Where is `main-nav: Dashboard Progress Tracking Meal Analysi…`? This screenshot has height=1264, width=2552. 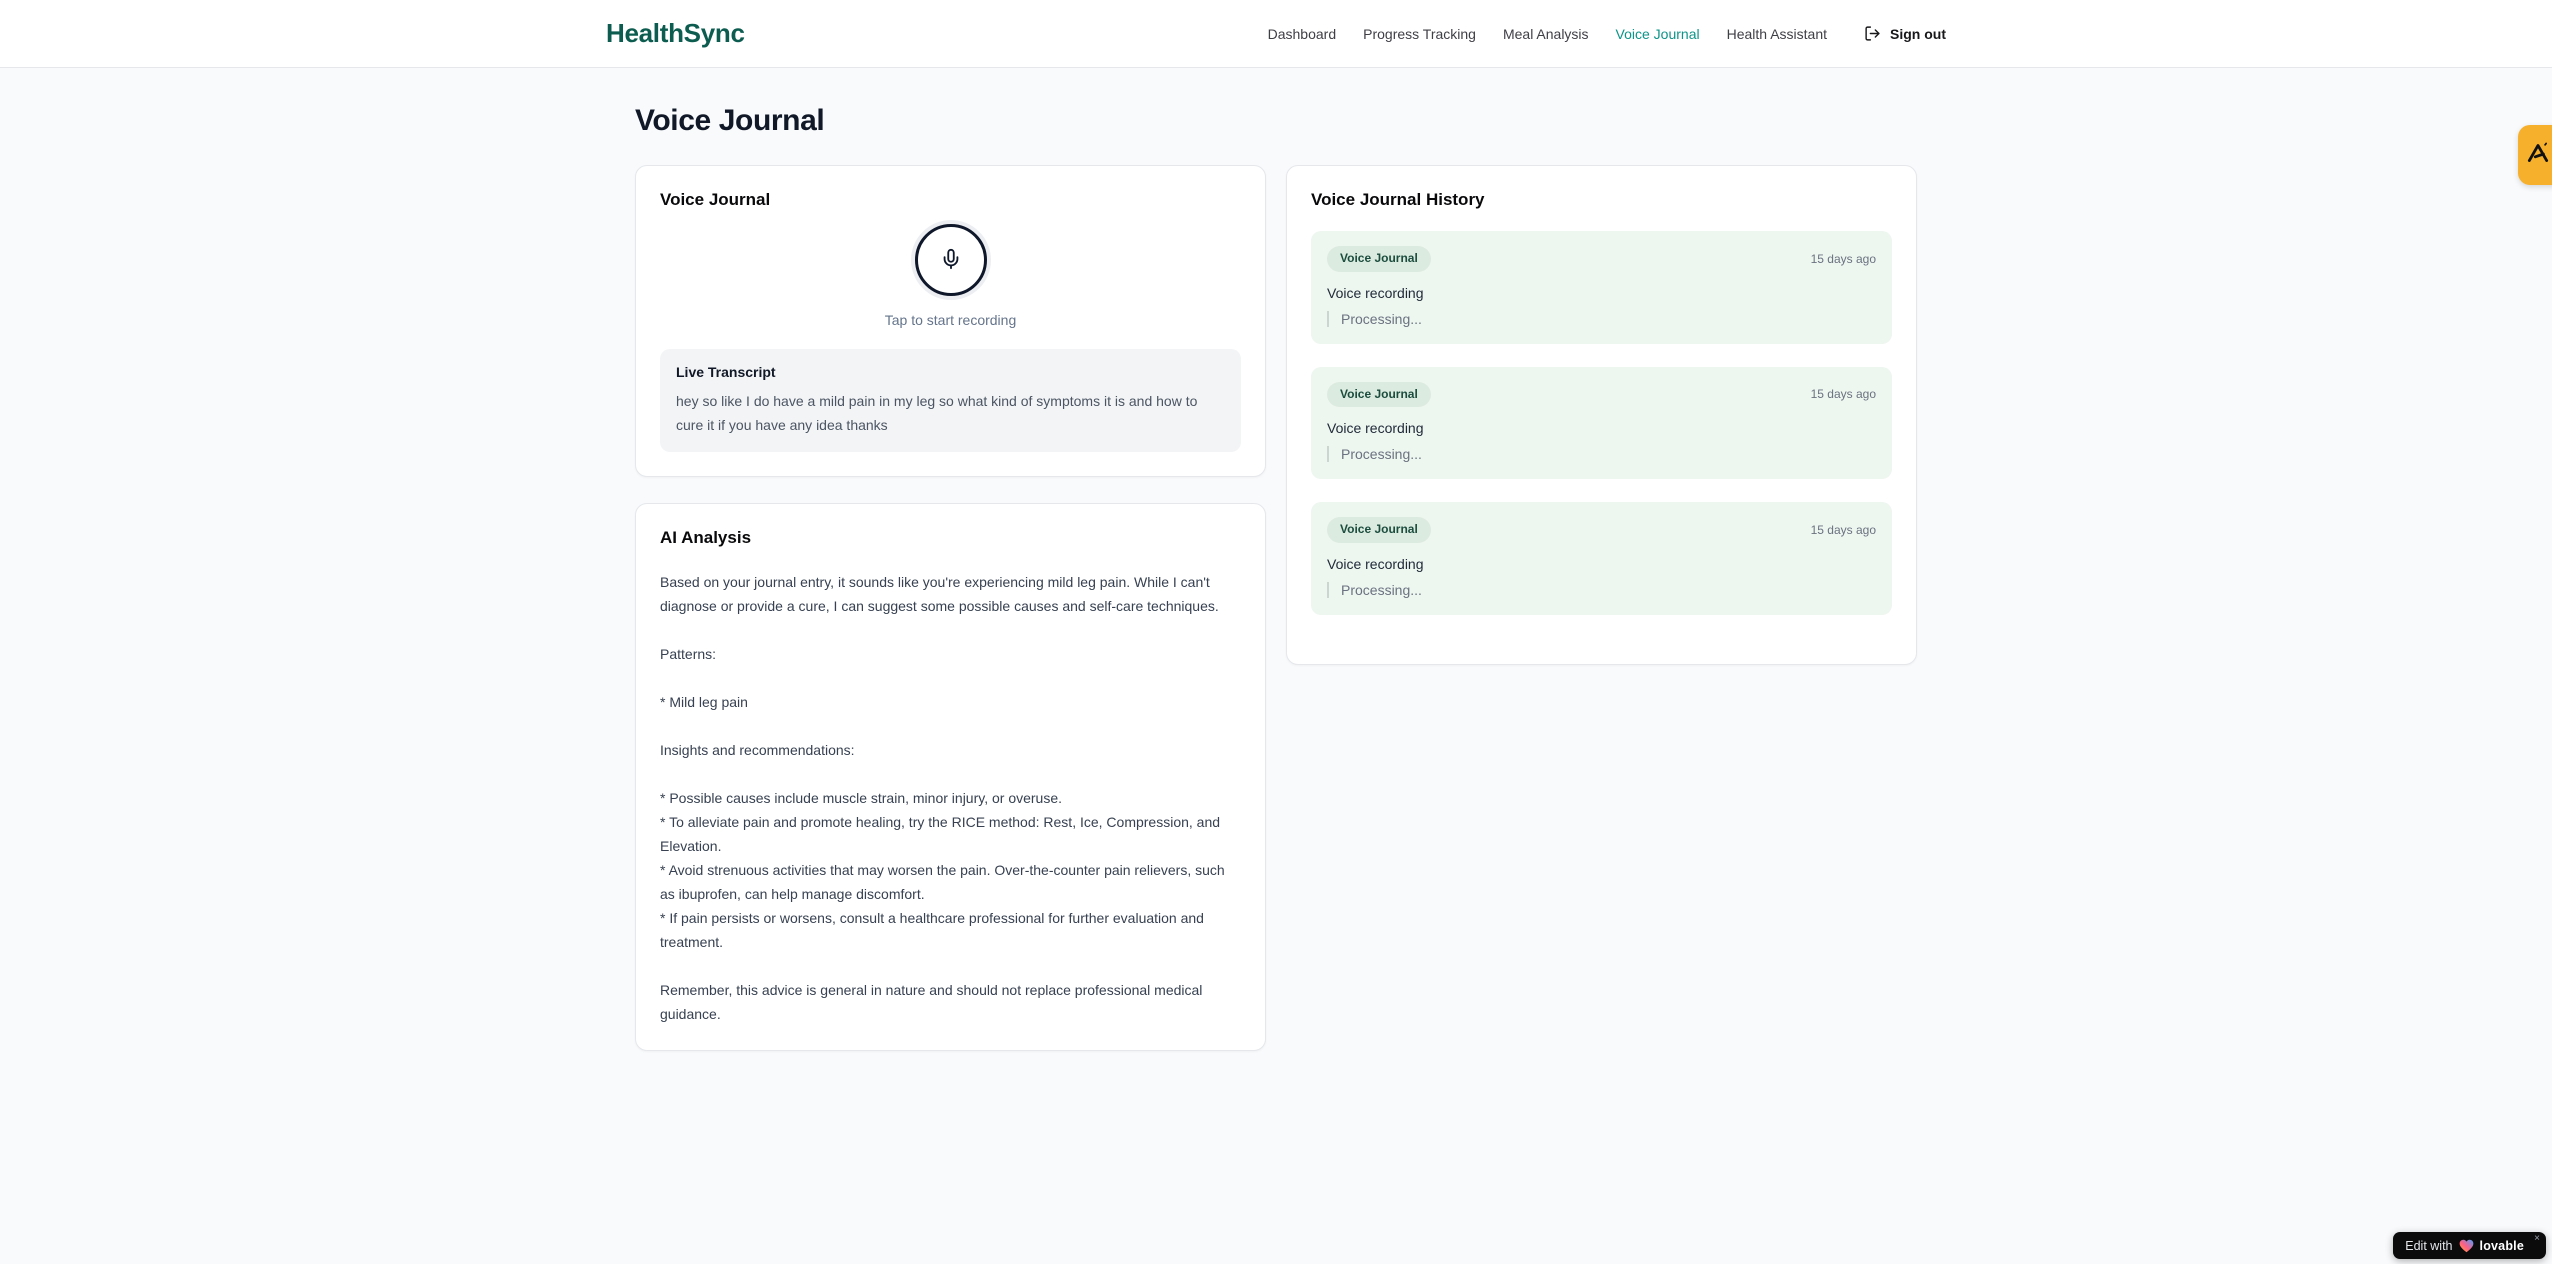 main-nav: Dashboard Progress Tracking Meal Analysi… is located at coordinates (1607, 33).